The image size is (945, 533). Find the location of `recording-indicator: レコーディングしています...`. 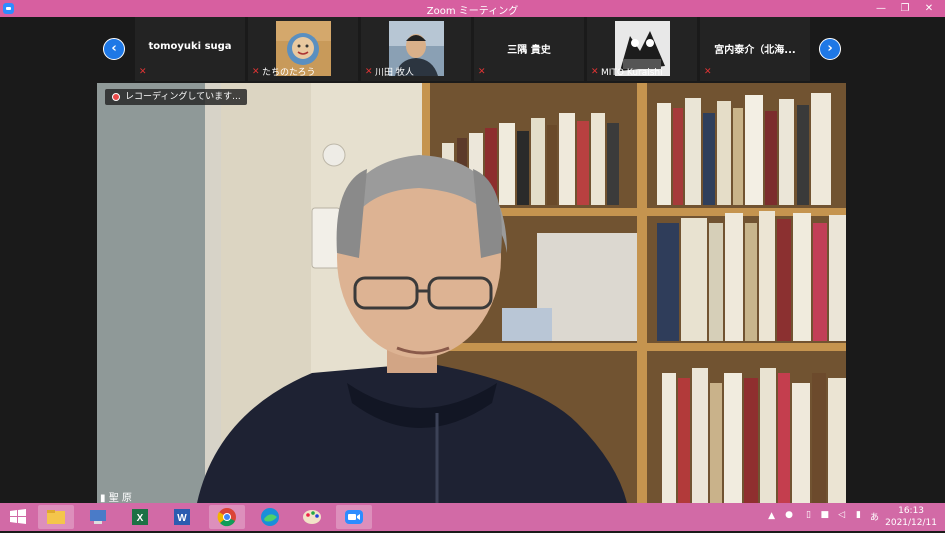

recording-indicator: レコーディングしています... is located at coordinates (176, 97).